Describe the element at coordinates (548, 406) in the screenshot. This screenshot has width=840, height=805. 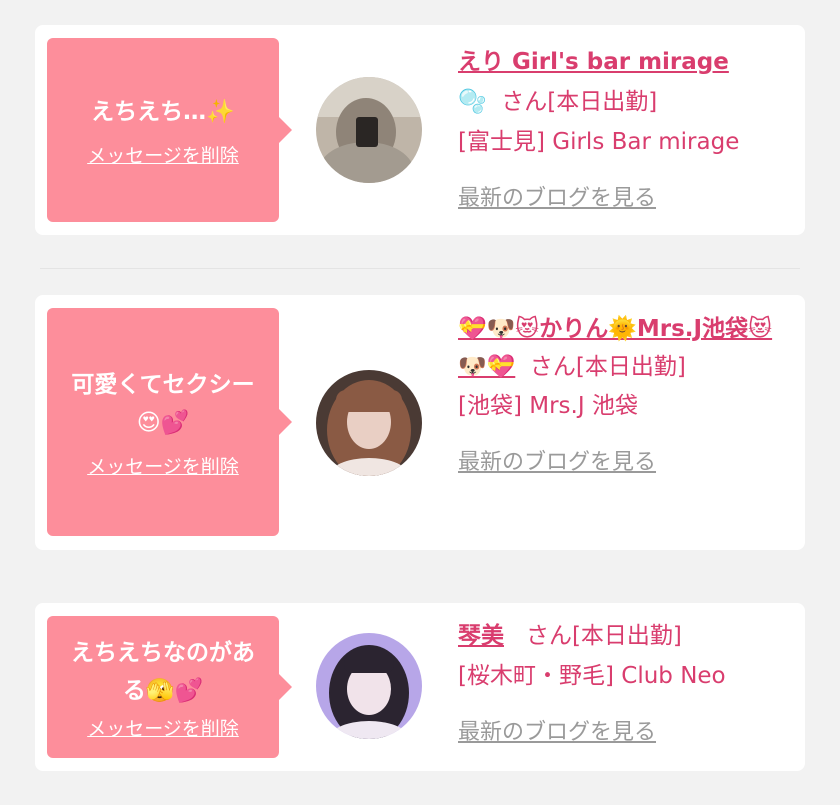
I see `shop-name: [池袋] Mrs.J 池袋` at that location.